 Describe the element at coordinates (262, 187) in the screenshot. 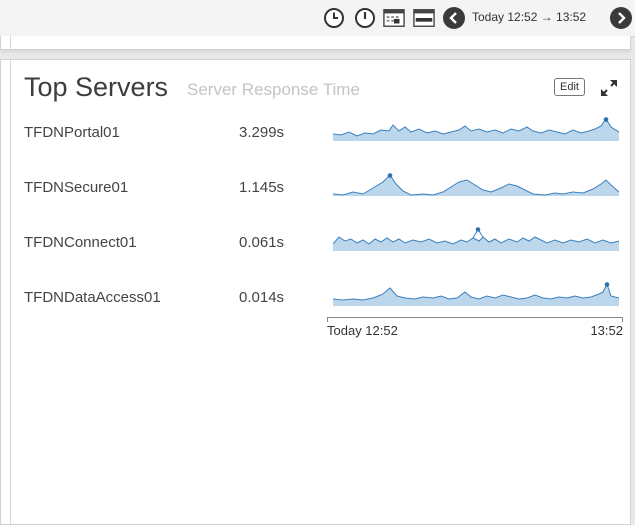

I see `response-time-value: 1.145s` at that location.